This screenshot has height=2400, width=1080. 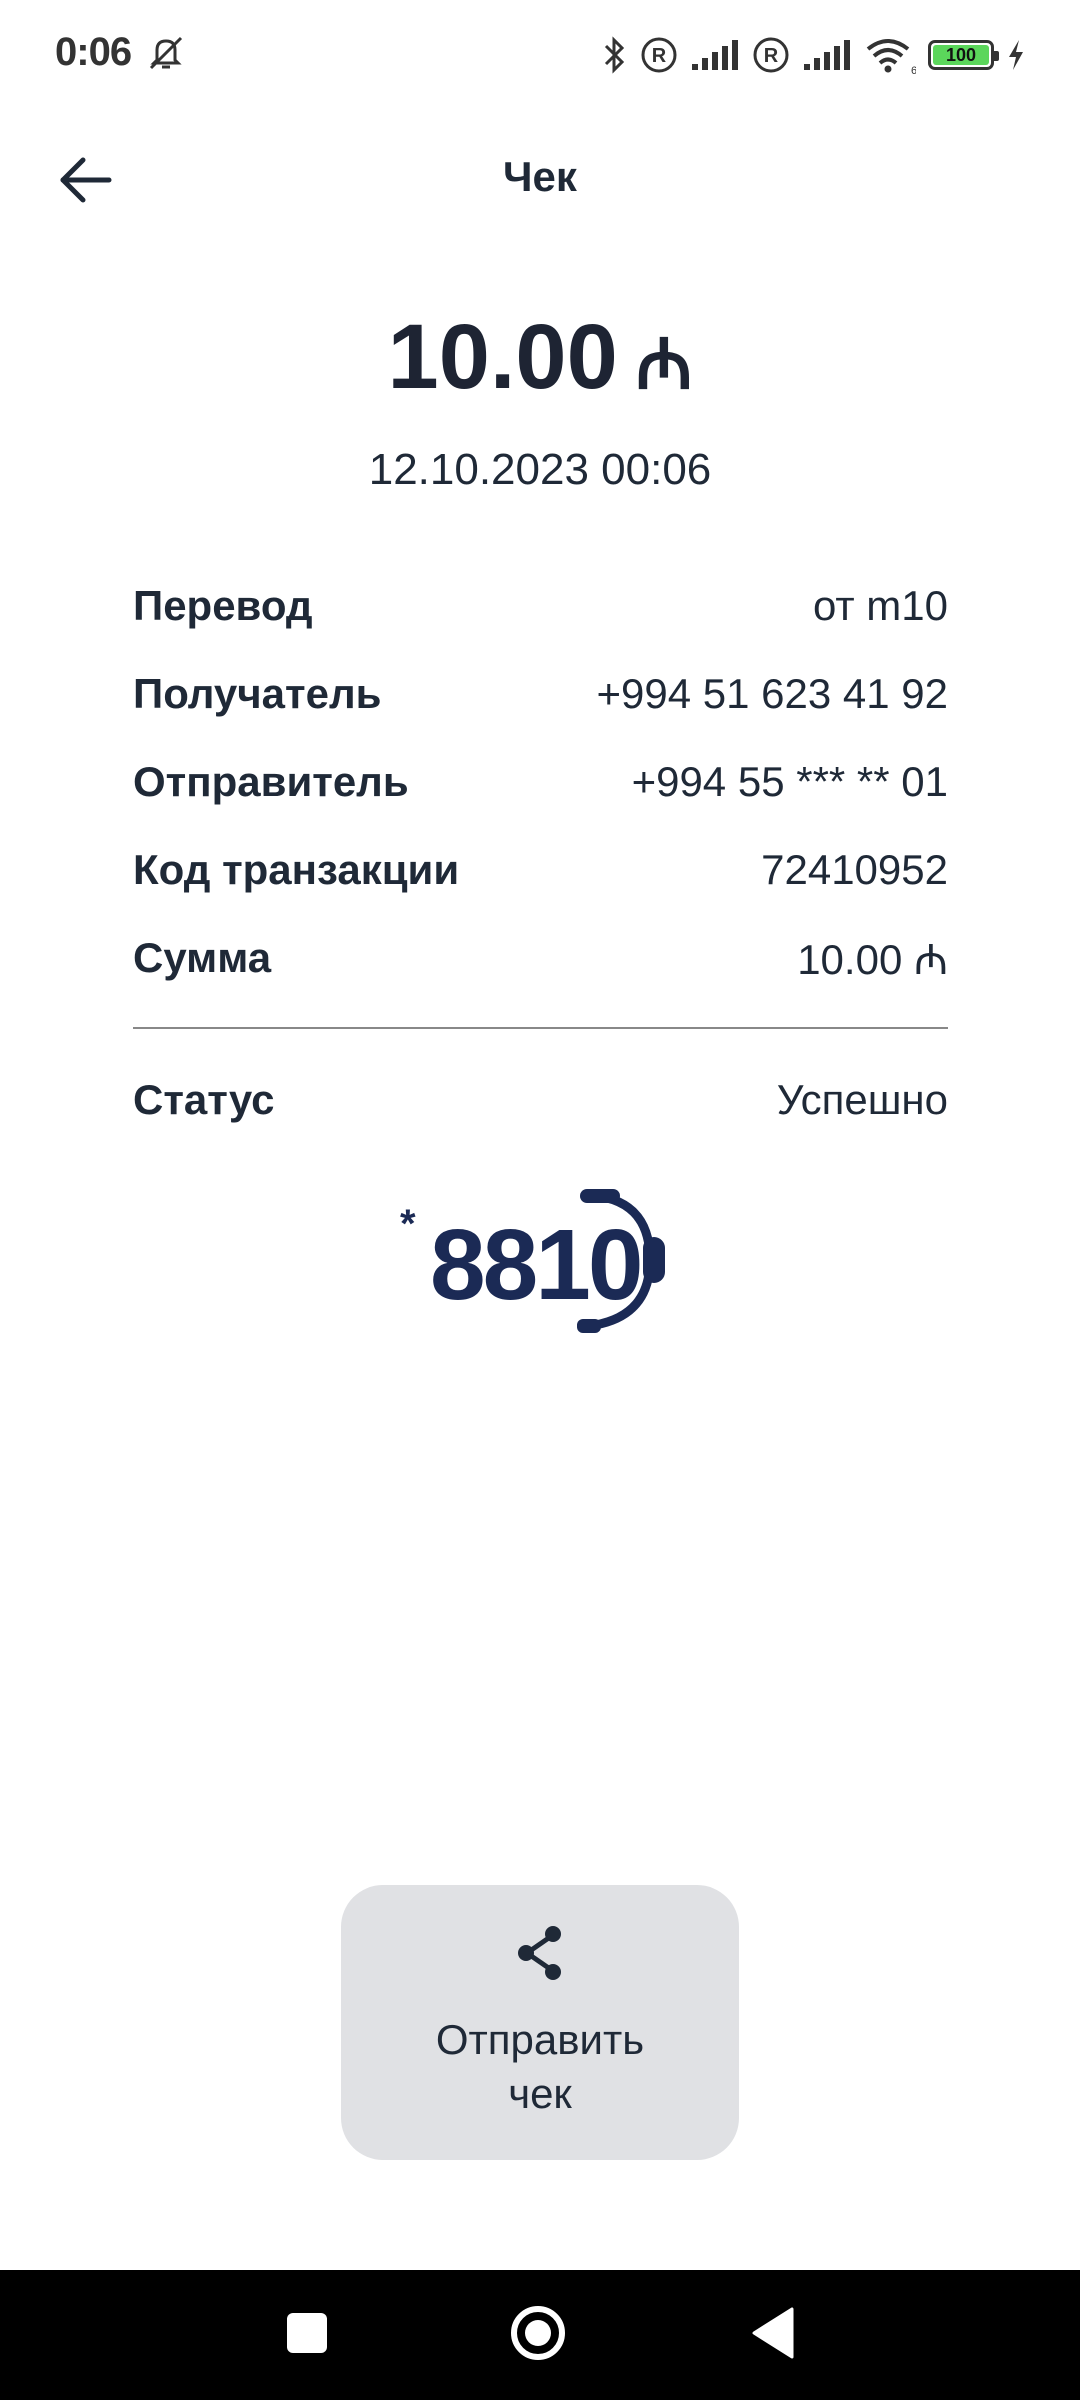 I want to click on detail-row-sender: Отправитель +994 55 *** ** 01, so click(x=540, y=782).